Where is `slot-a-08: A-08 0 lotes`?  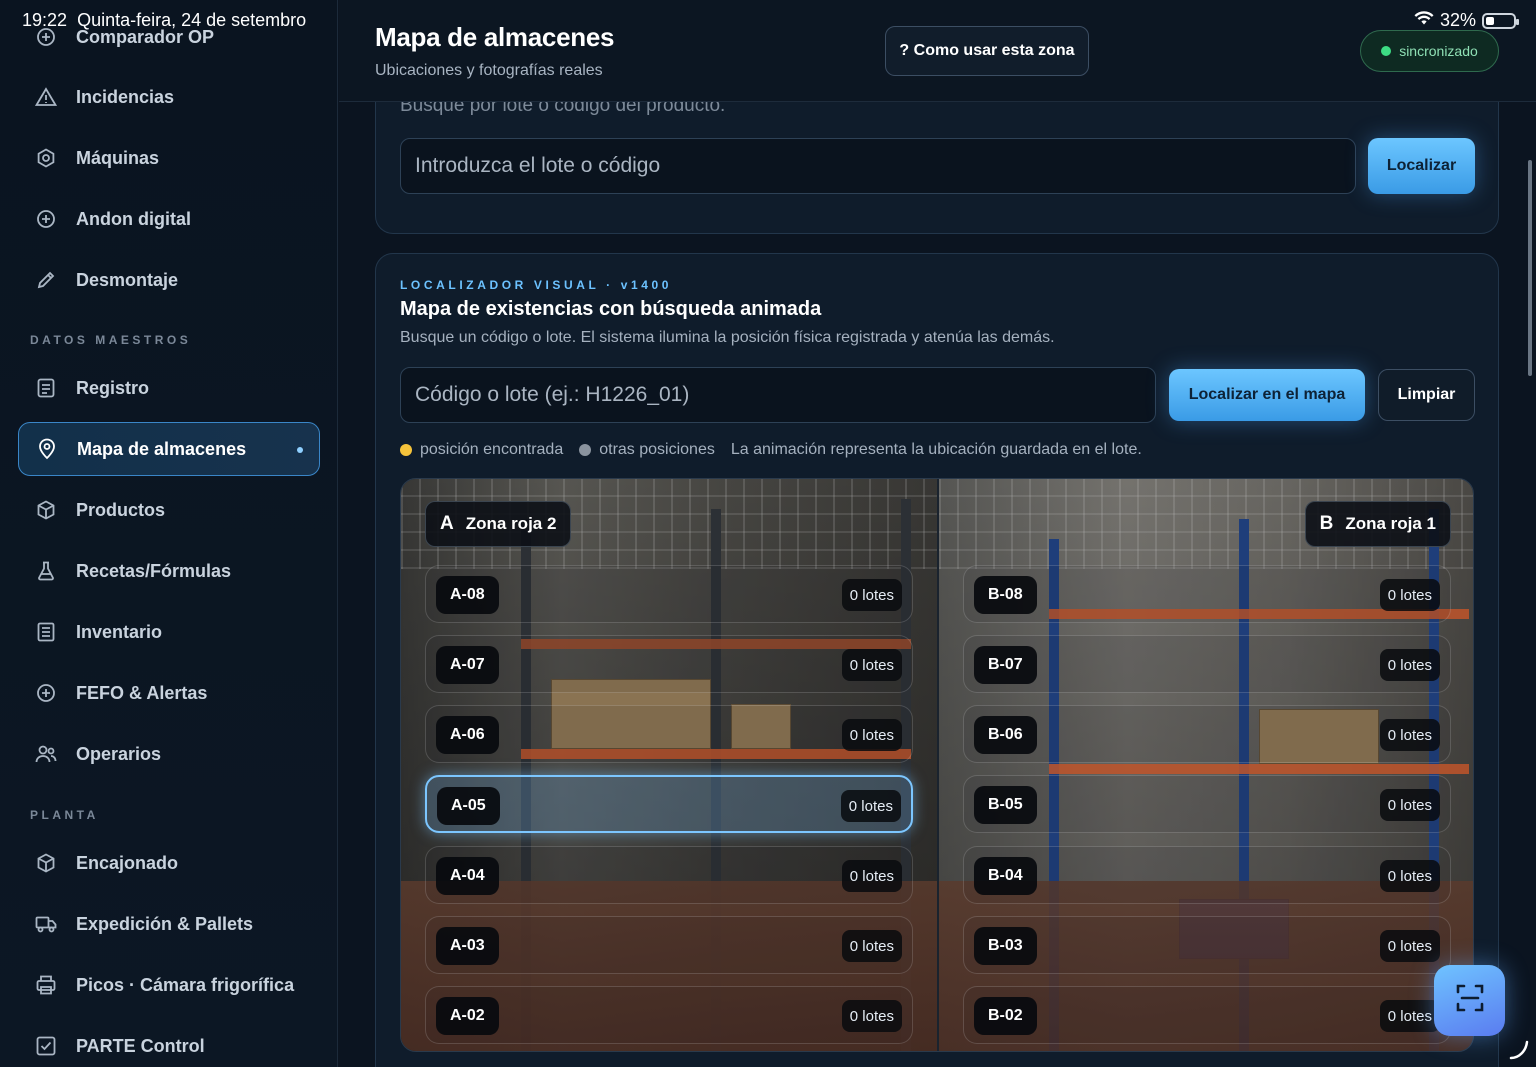
slot-a-08: A-08 0 lotes is located at coordinates (669, 594).